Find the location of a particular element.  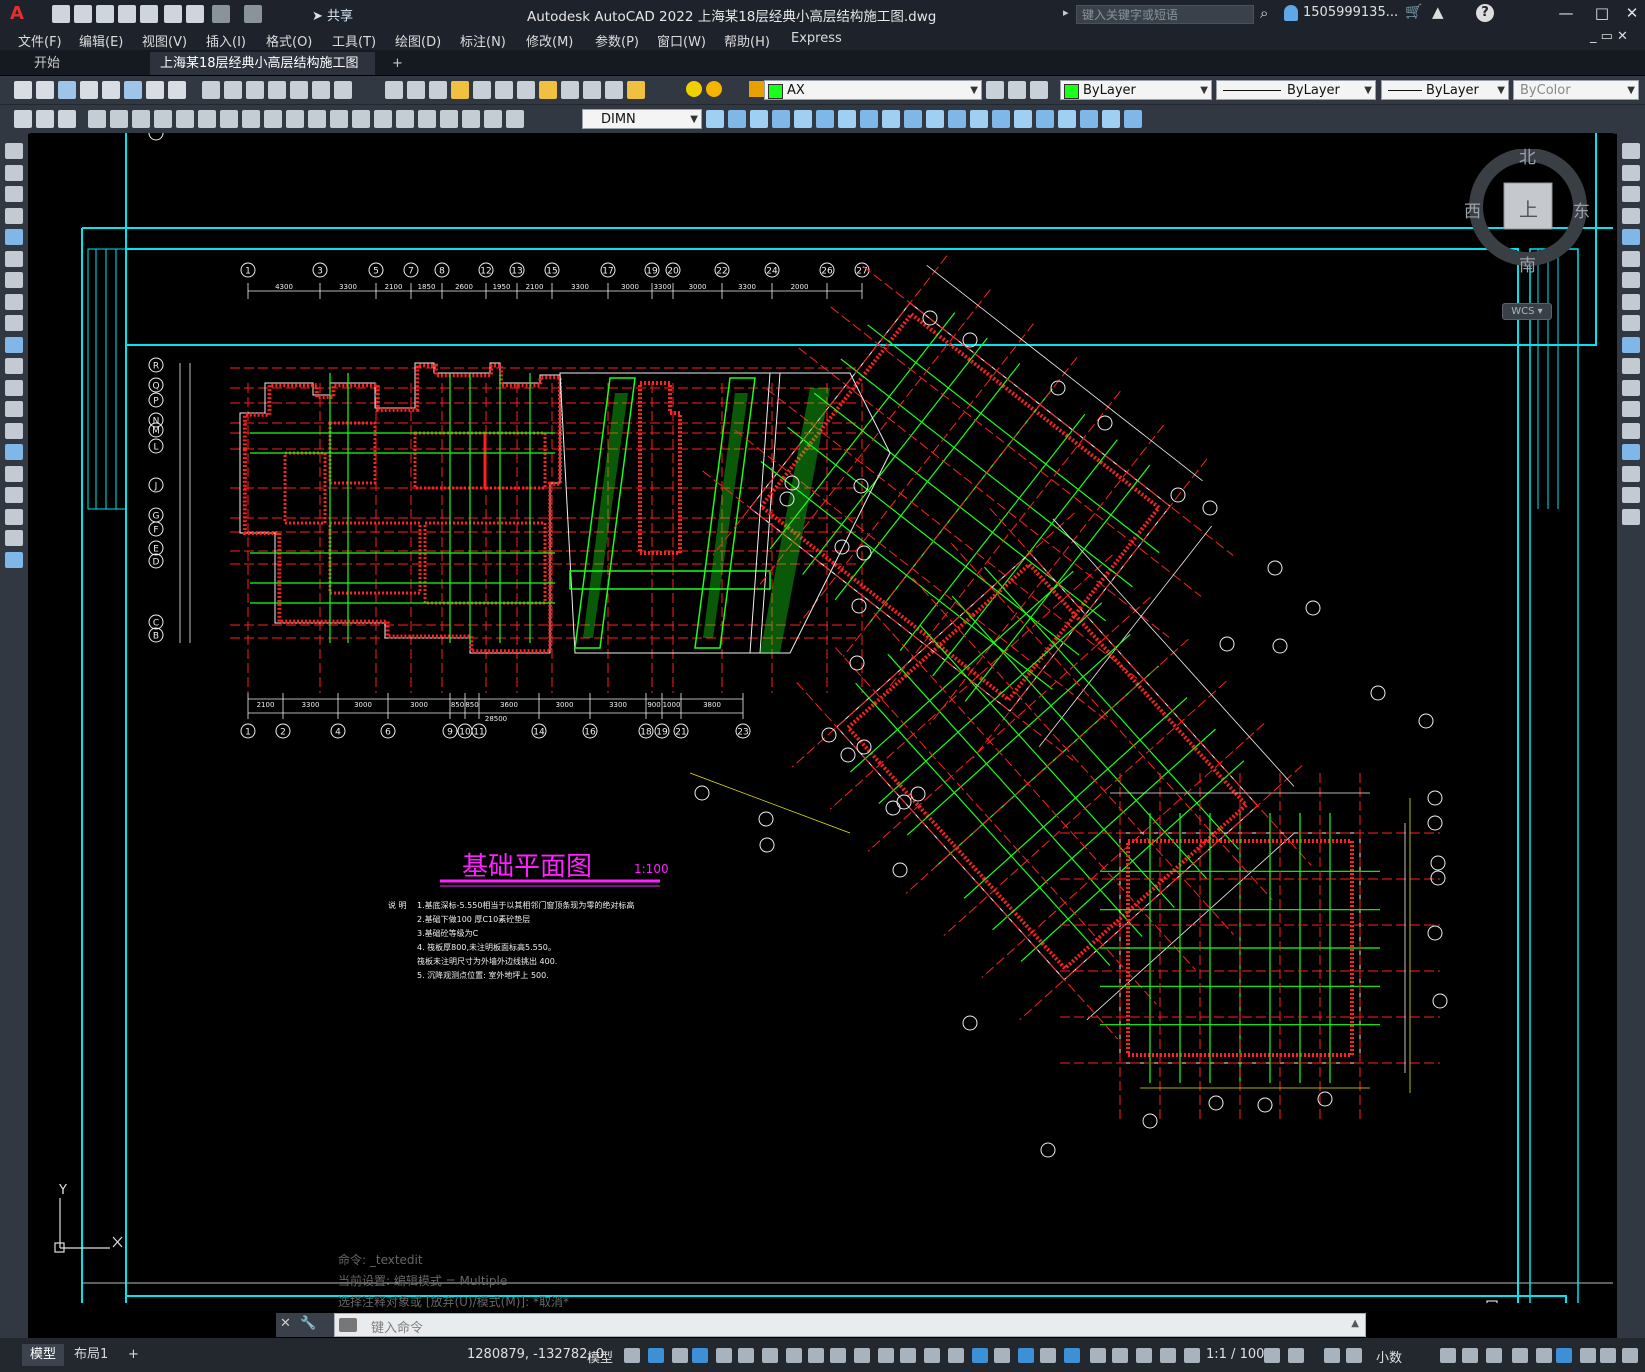

viewcube-west: 西 is located at coordinates (1472, 209).